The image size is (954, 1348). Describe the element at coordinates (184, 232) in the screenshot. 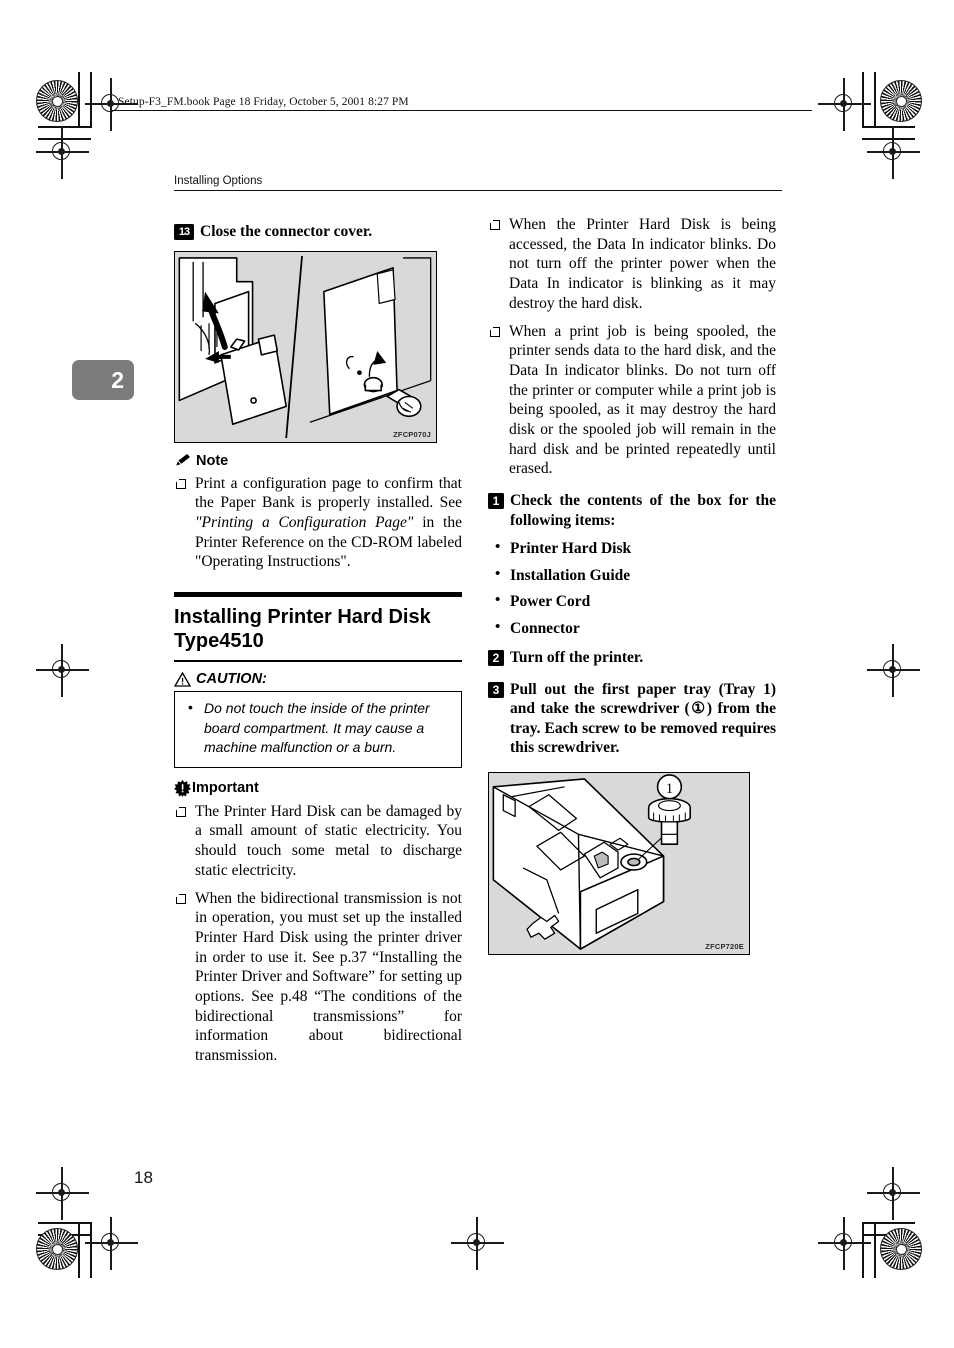

I see `step-badge: 13` at that location.